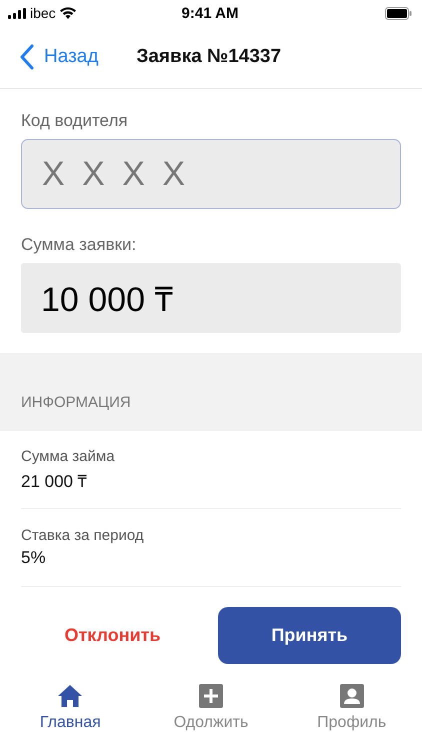 This screenshot has height=750, width=422. I want to click on plus-icon, so click(211, 696).